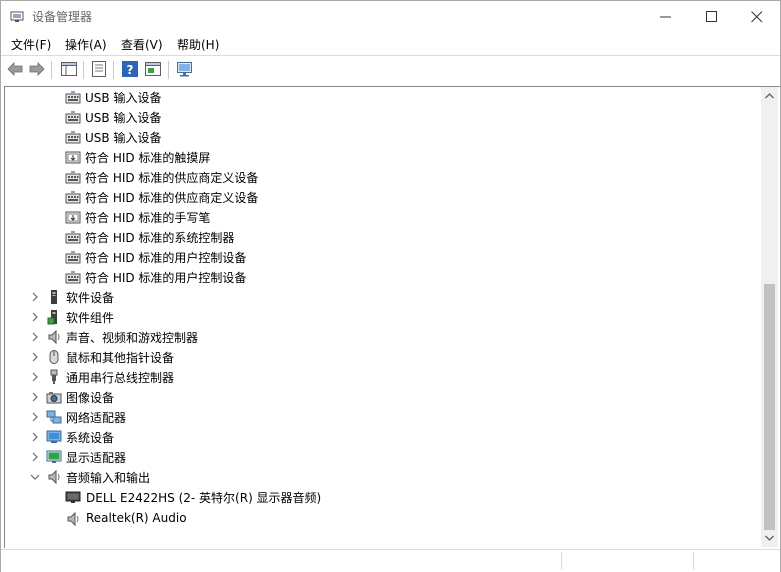 The image size is (781, 572). What do you see at coordinates (384, 519) in the screenshot?
I see `tree-item: Realtek(R) Audio` at bounding box center [384, 519].